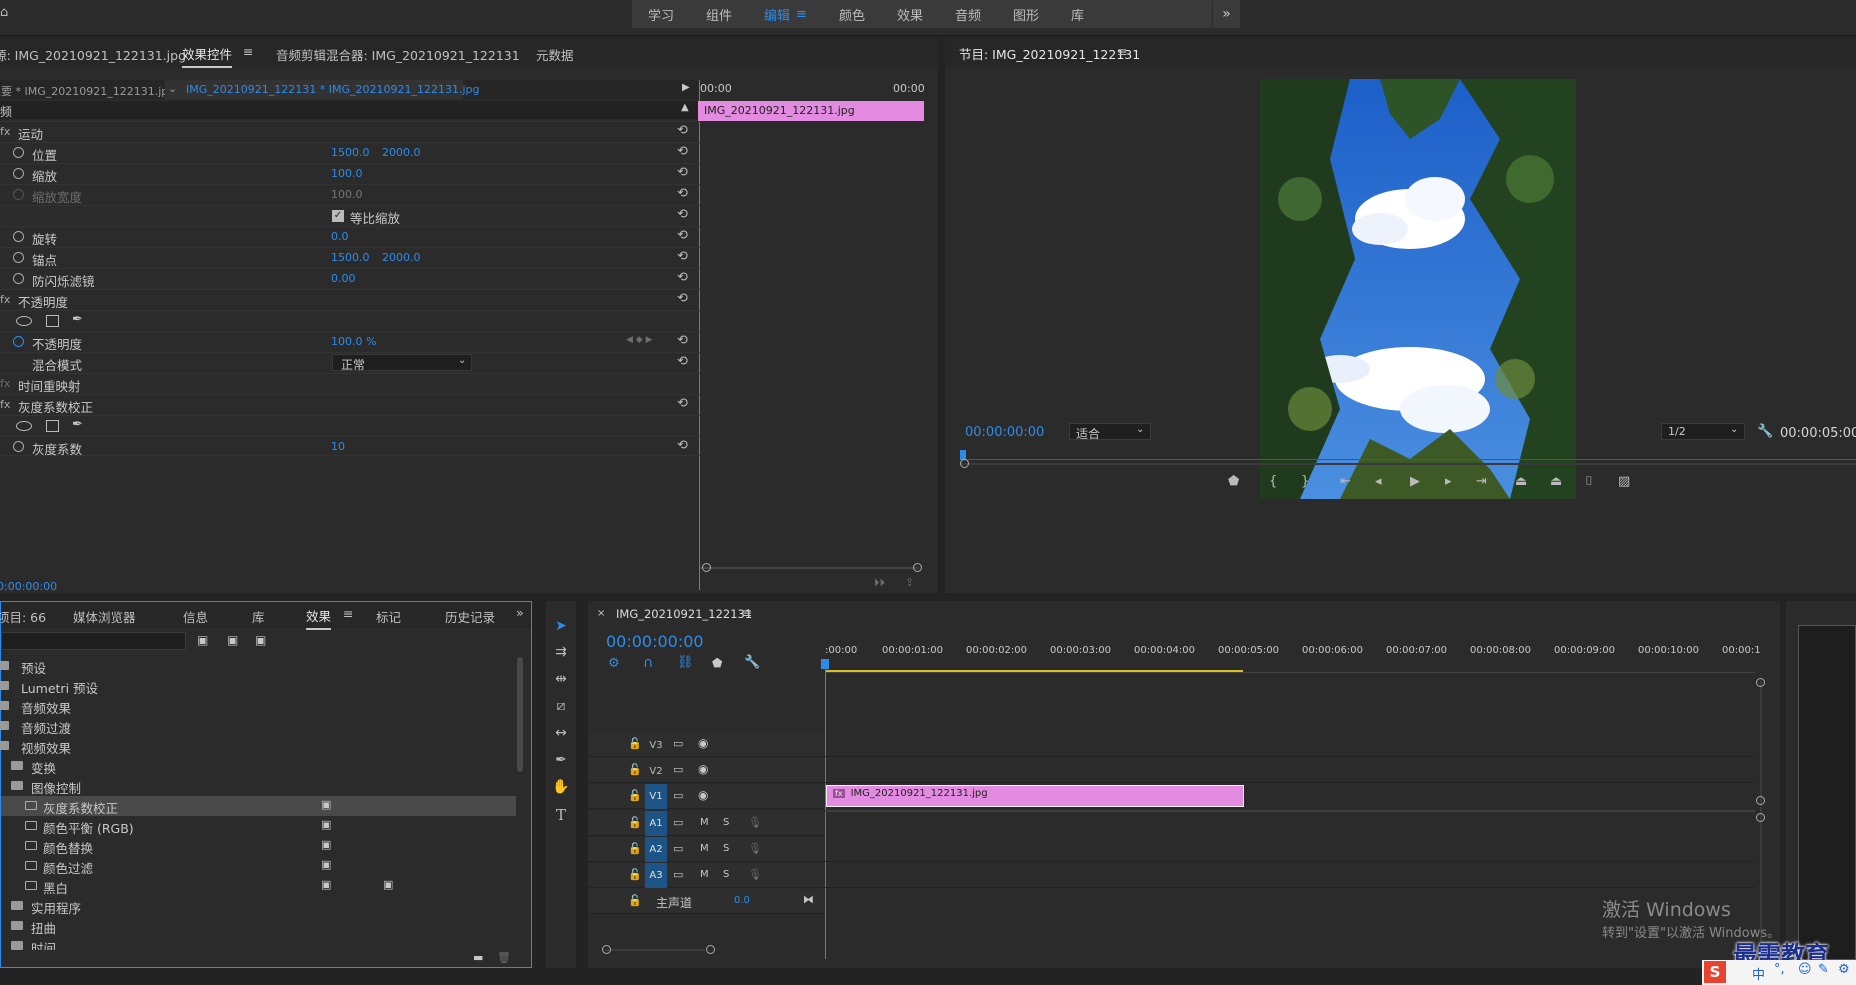 Image resolution: width=1856 pixels, height=985 pixels. Describe the element at coordinates (350, 152) in the screenshot. I see `position-x: 1500.0` at that location.